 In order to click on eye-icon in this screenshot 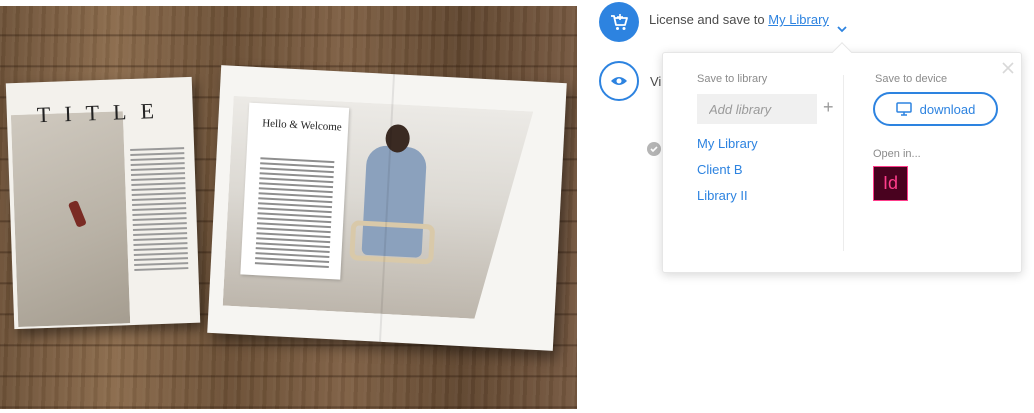, I will do `click(619, 81)`.